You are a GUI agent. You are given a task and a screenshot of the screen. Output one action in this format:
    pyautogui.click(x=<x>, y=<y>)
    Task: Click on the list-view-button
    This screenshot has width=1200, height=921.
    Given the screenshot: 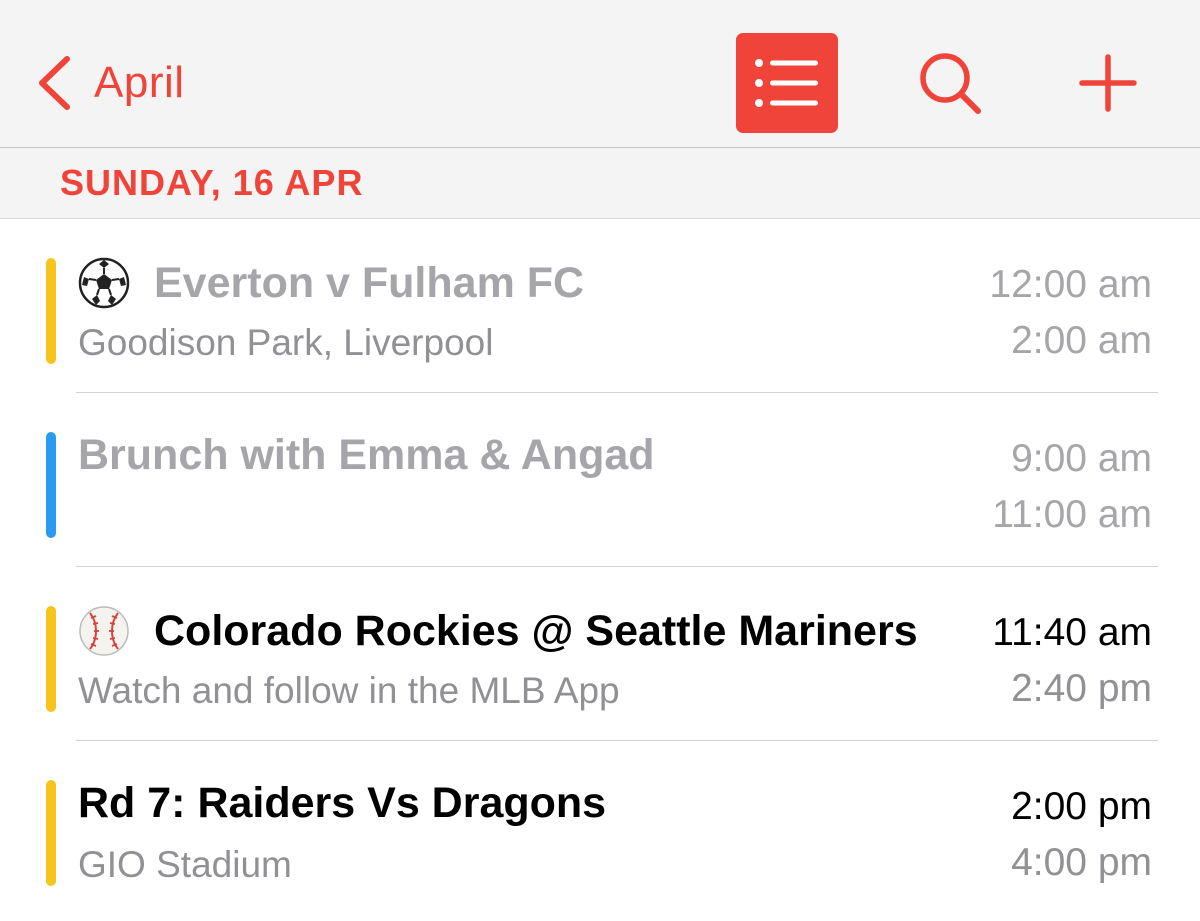 What is the action you would take?
    pyautogui.click(x=787, y=83)
    